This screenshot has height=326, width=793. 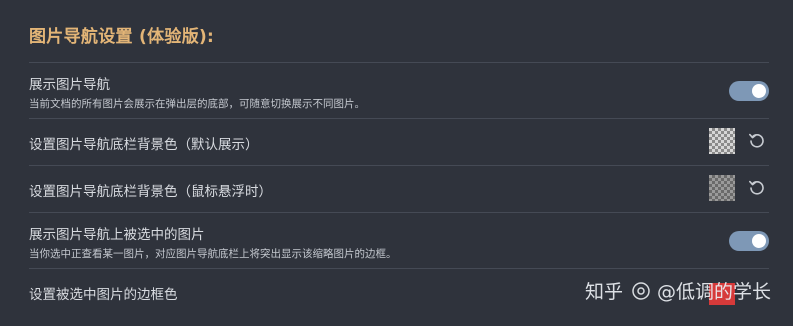 What do you see at coordinates (197, 104) in the screenshot?
I see `setting-description: 当前文档的所有图片会展示在弹出层的底部，可随意切换展示不同图片。` at bounding box center [197, 104].